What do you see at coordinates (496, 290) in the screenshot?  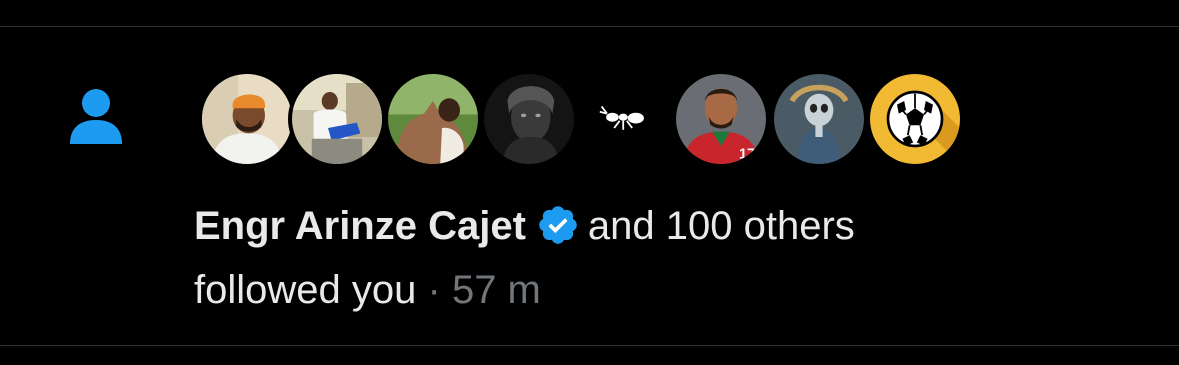 I see `timestamp: 57 m` at bounding box center [496, 290].